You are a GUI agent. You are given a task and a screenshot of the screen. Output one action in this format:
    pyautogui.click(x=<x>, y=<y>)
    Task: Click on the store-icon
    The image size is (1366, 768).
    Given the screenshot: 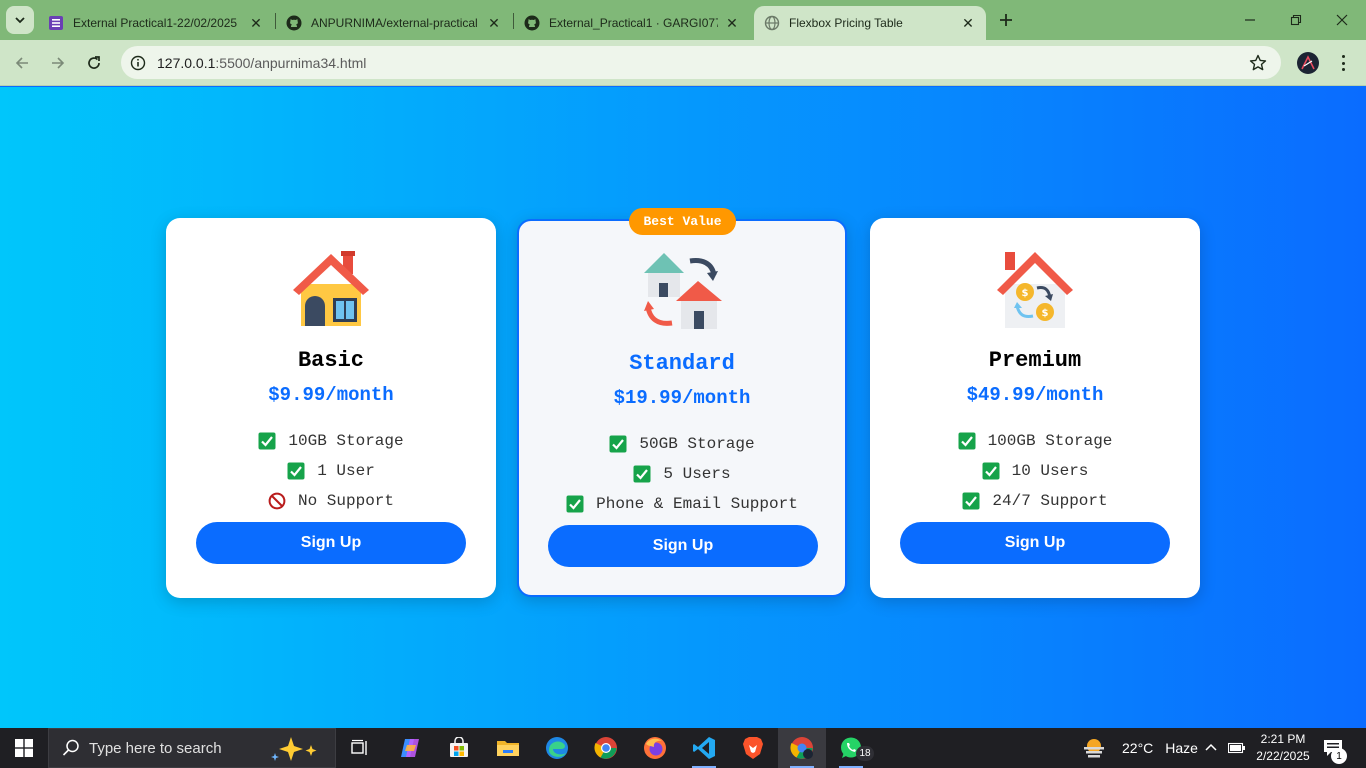 What is the action you would take?
    pyautogui.click(x=459, y=747)
    